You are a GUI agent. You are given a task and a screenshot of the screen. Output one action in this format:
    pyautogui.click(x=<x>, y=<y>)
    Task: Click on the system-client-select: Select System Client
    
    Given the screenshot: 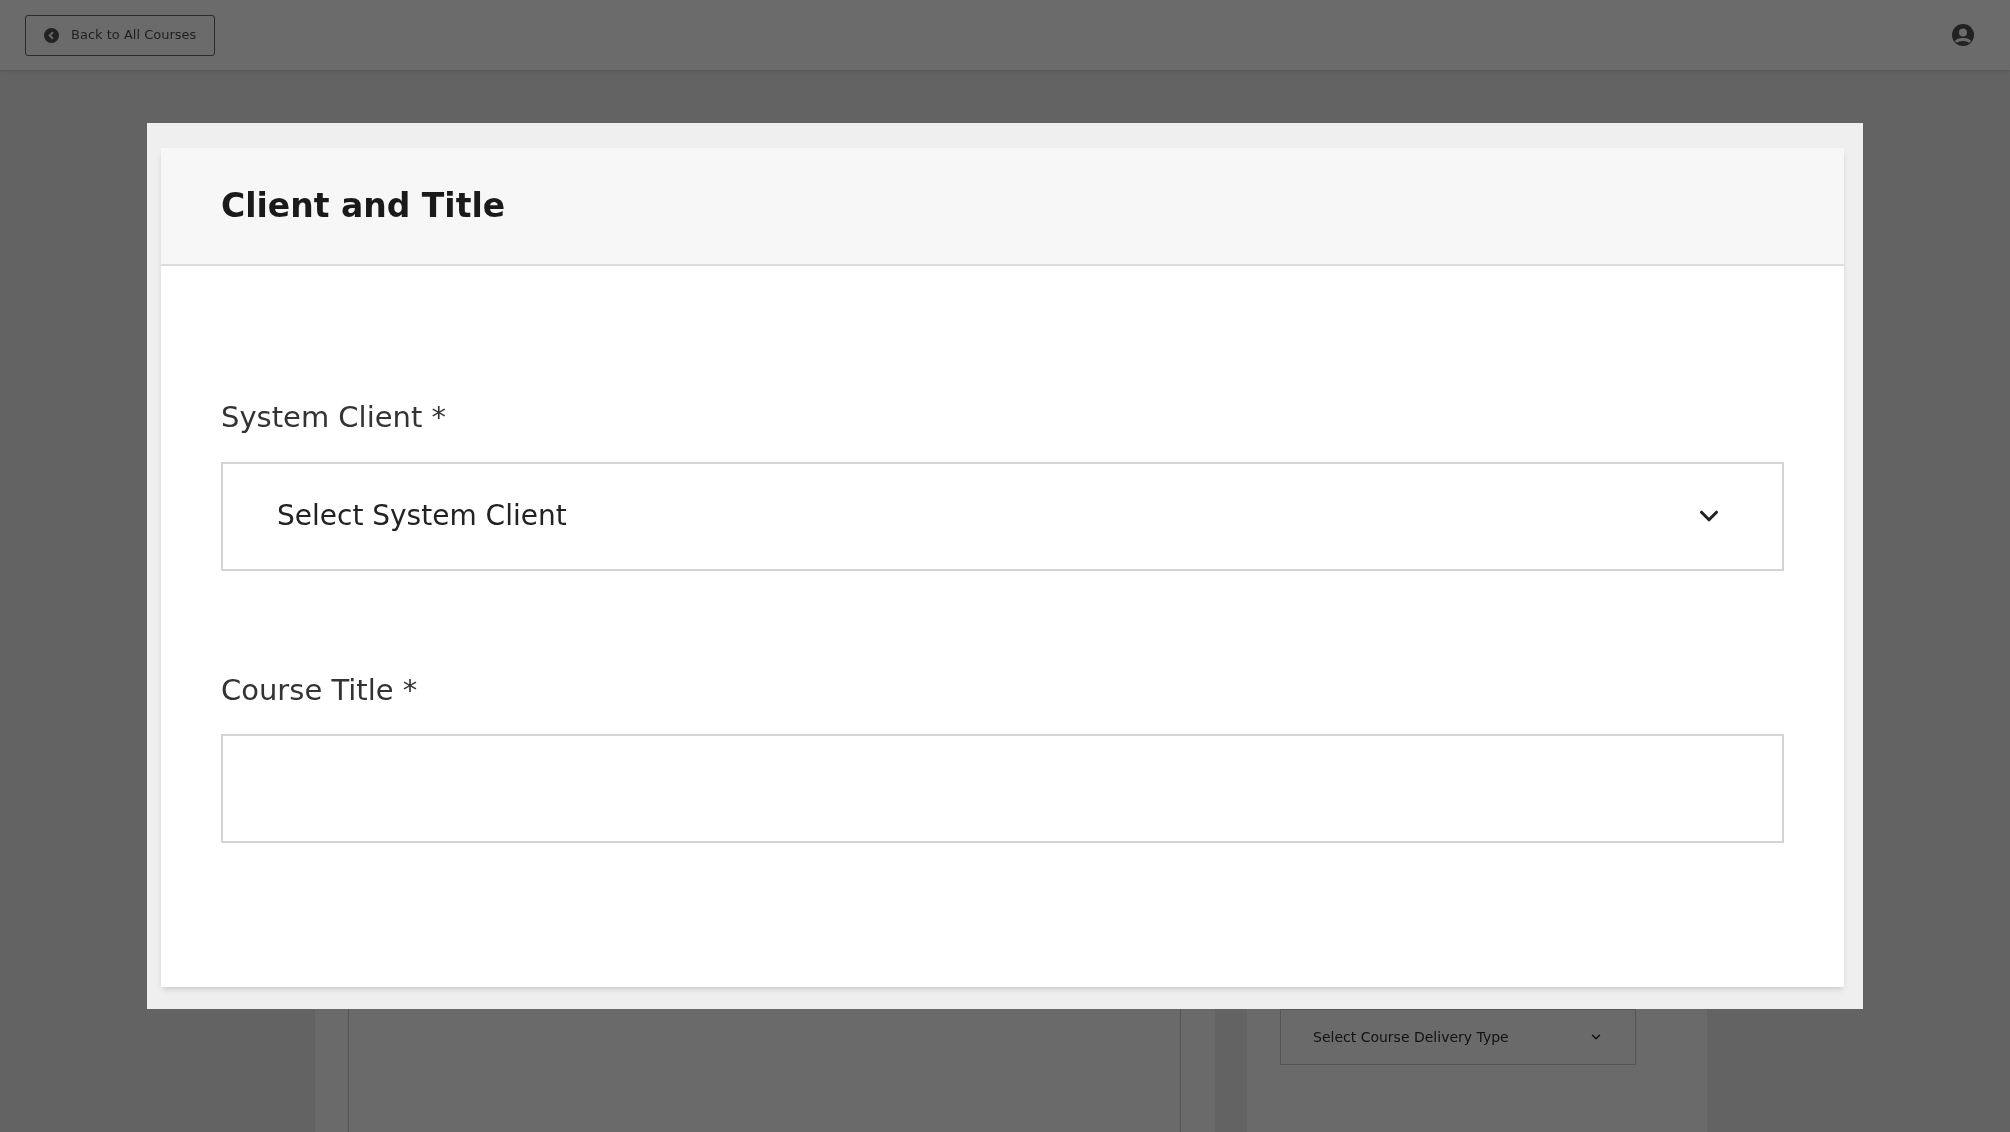 What is the action you would take?
    pyautogui.click(x=1002, y=516)
    